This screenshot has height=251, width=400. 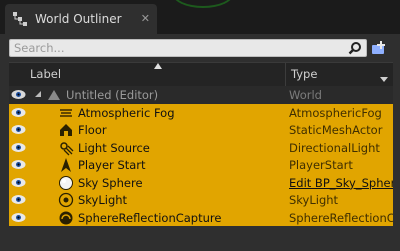 I want to click on list-item-player-start: Player Start PlayerStart, so click(x=201, y=165).